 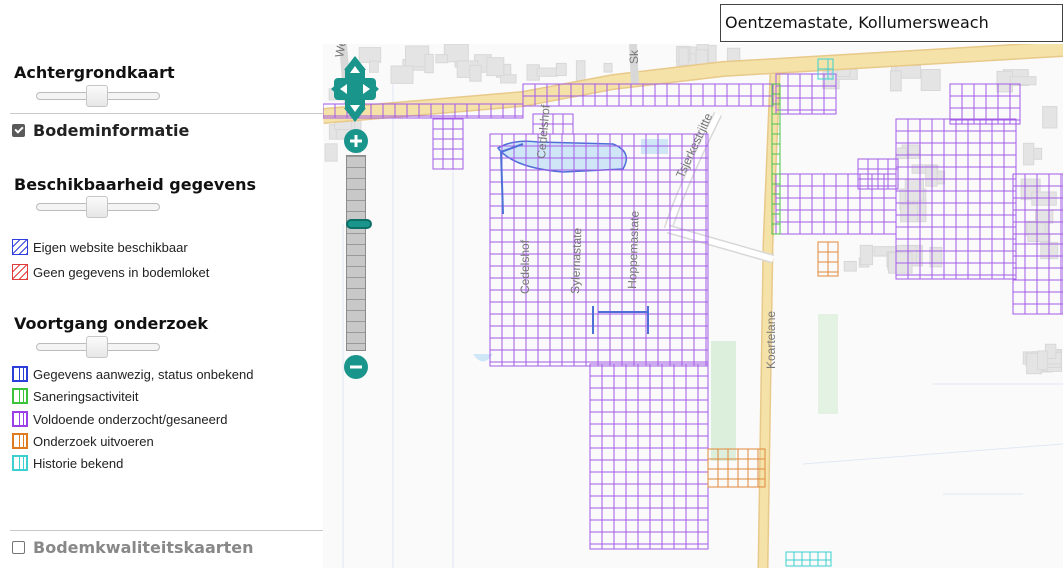 What do you see at coordinates (525, 266) in the screenshot?
I see `street-label-cedelshof: Cedelshof` at bounding box center [525, 266].